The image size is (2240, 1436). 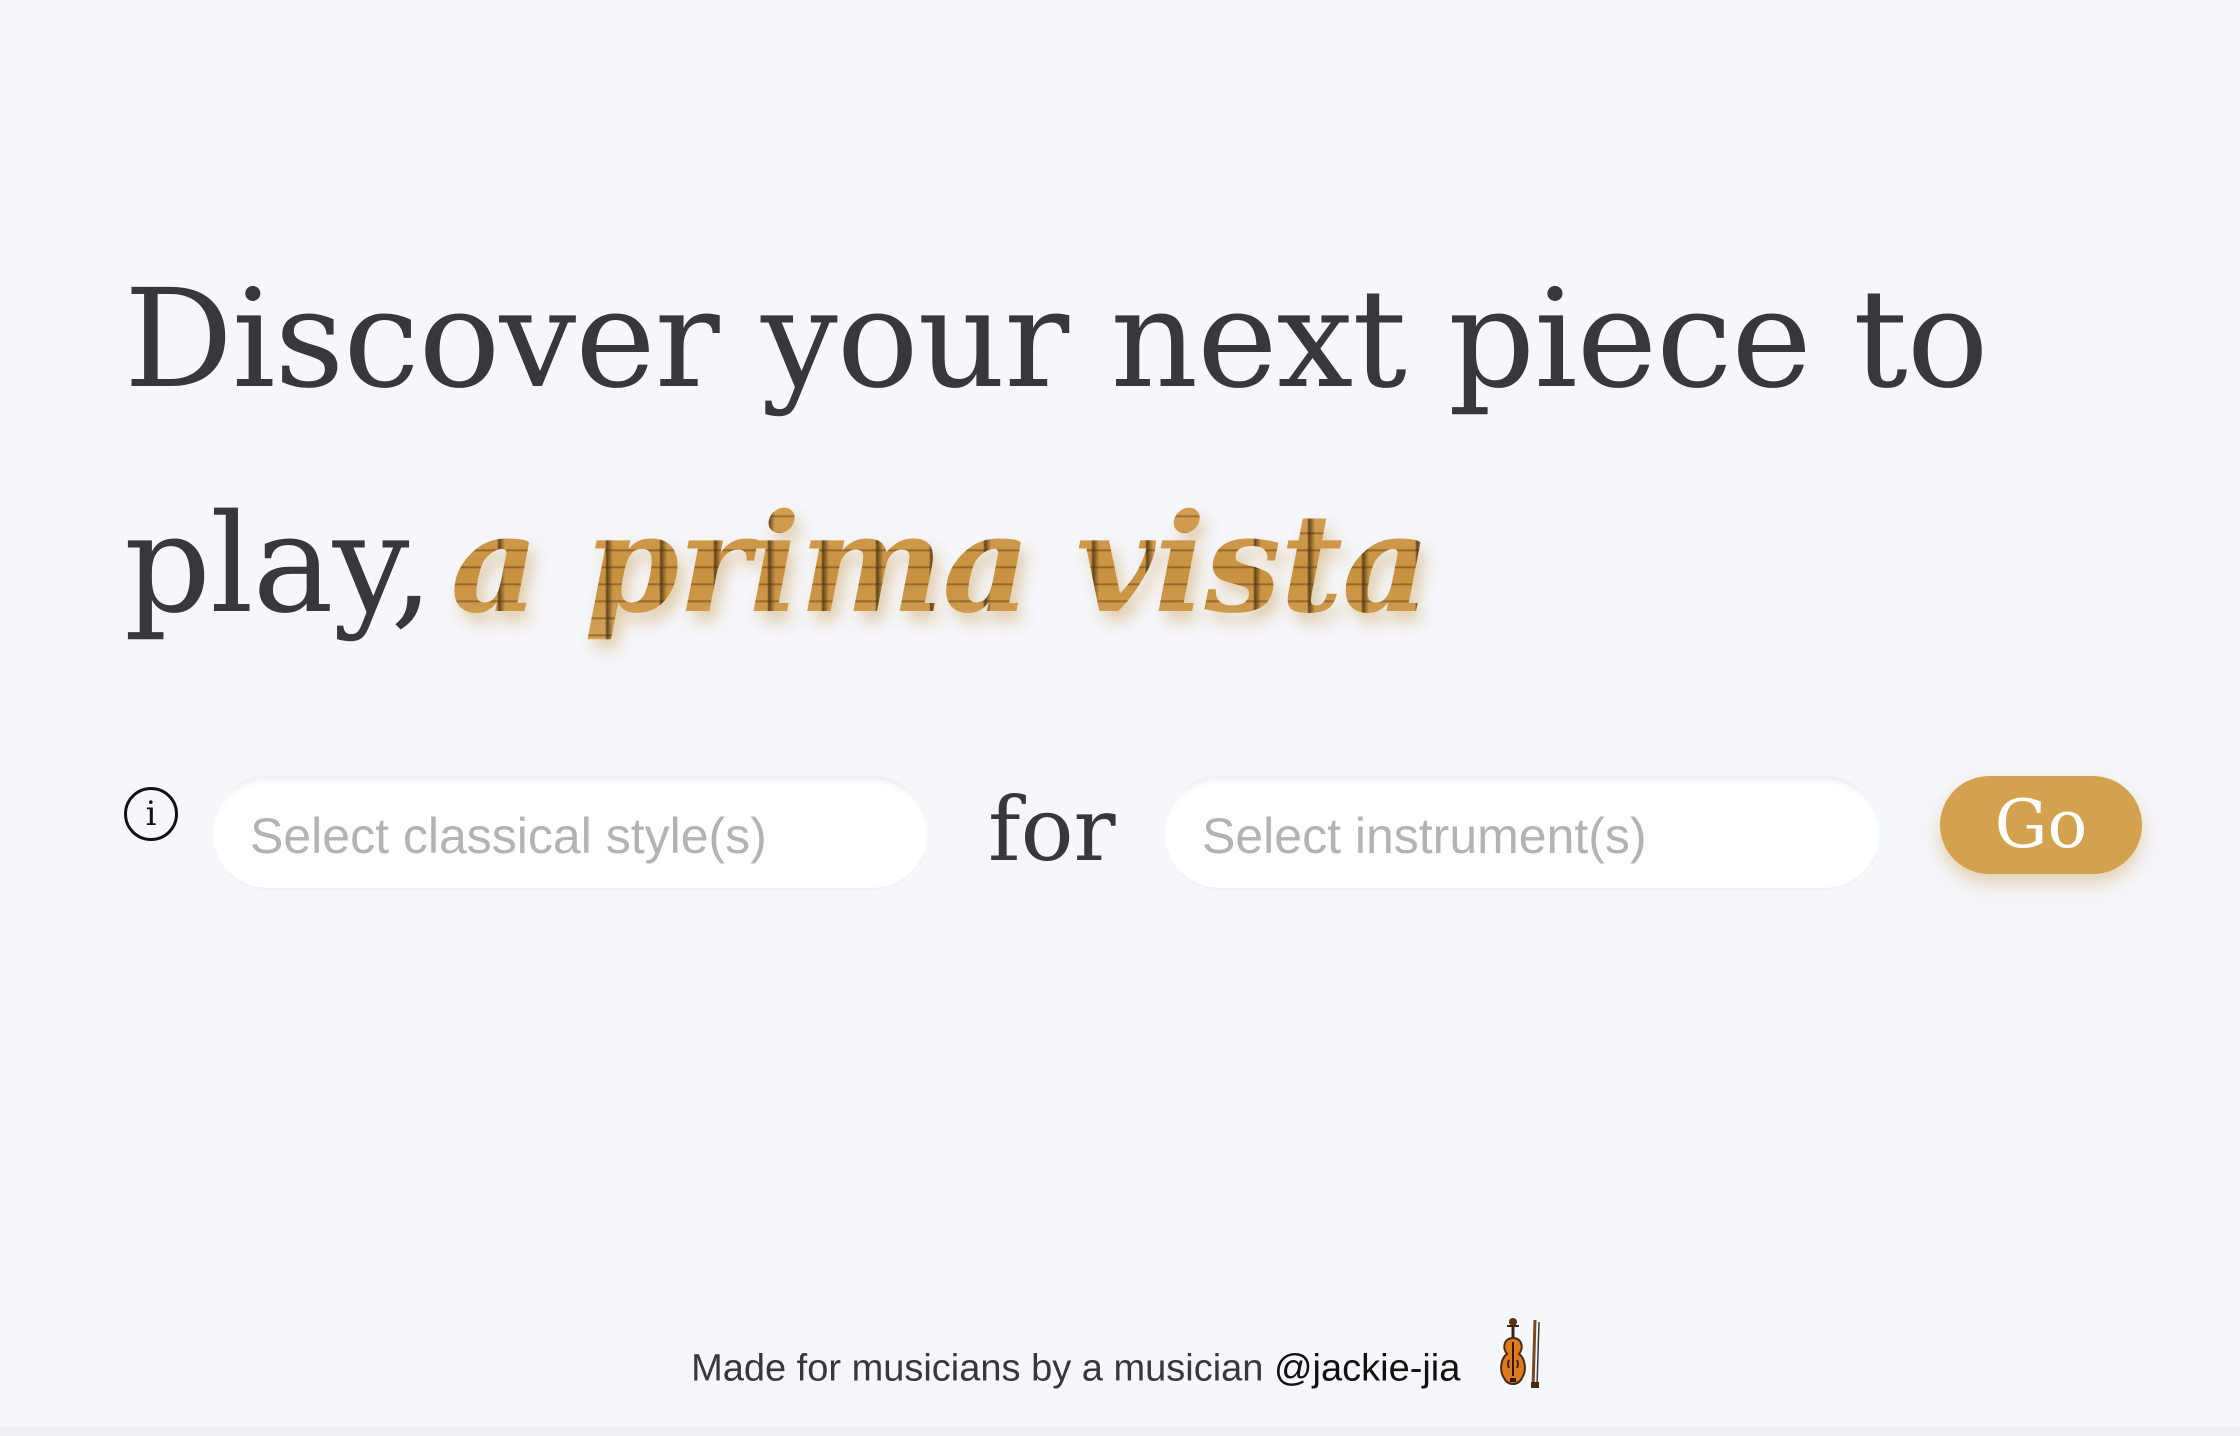 What do you see at coordinates (279, 565) in the screenshot?
I see `hero-line-2-lead: play,` at bounding box center [279, 565].